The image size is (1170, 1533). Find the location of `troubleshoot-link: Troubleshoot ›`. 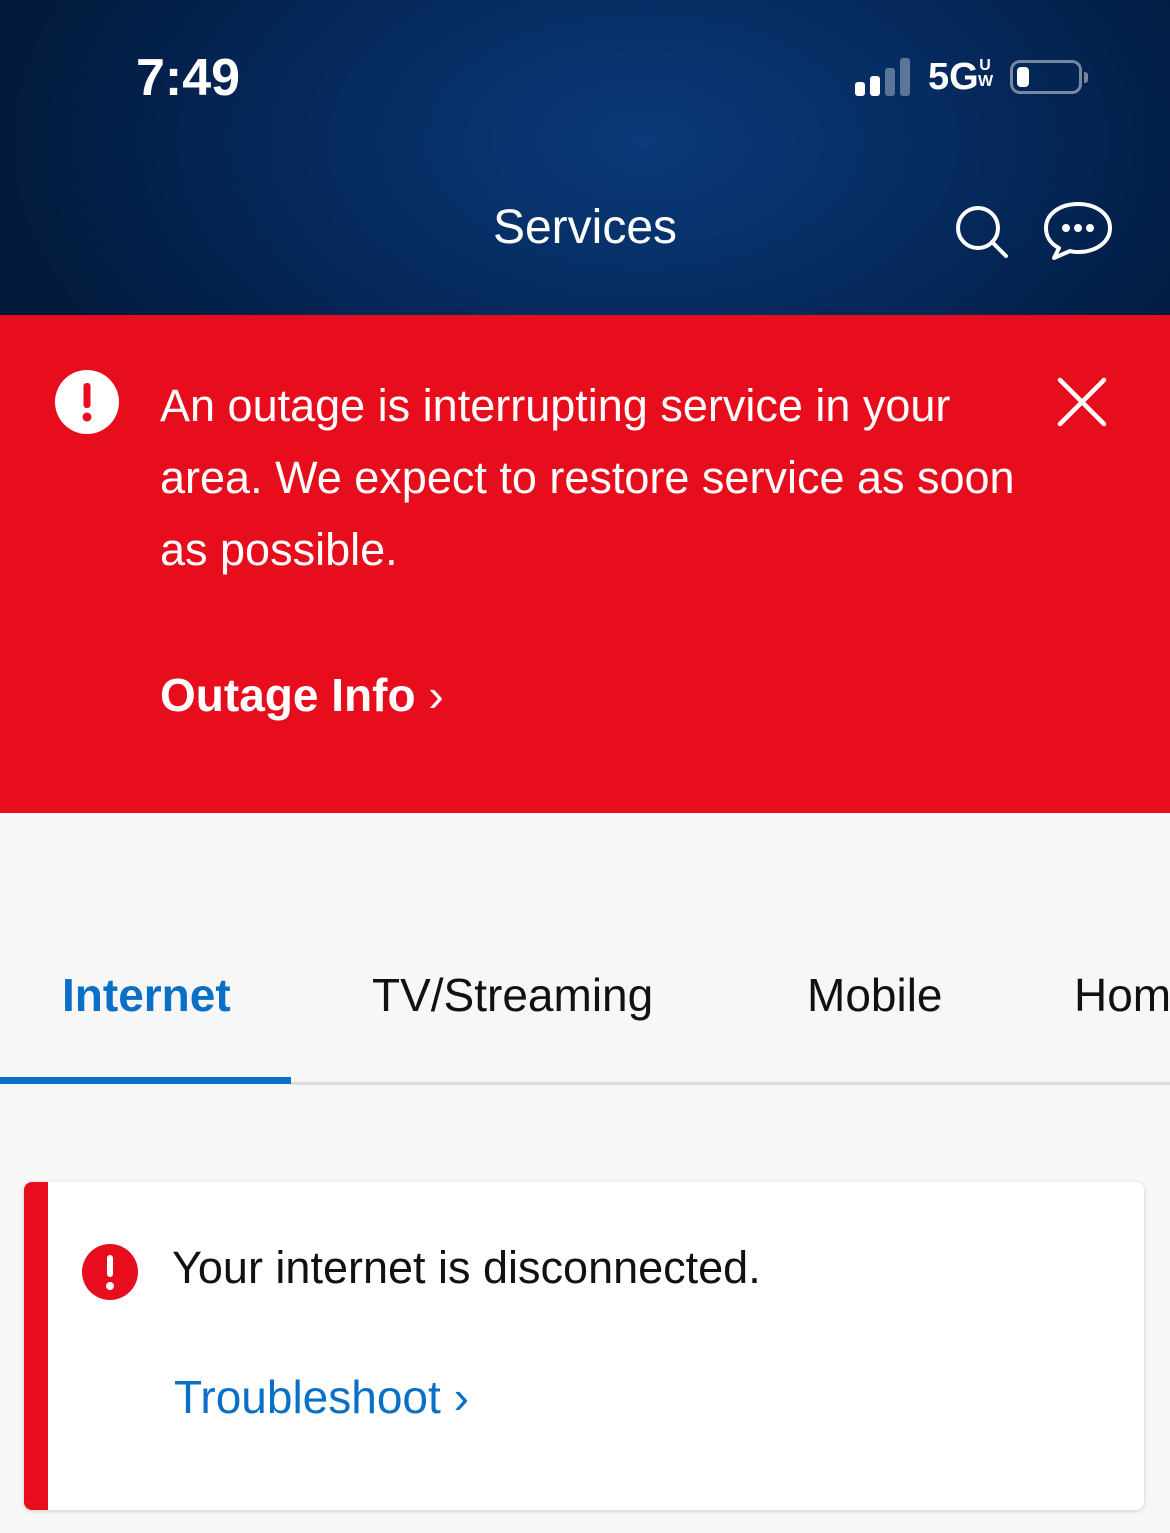

troubleshoot-link: Troubleshoot › is located at coordinates (321, 1397).